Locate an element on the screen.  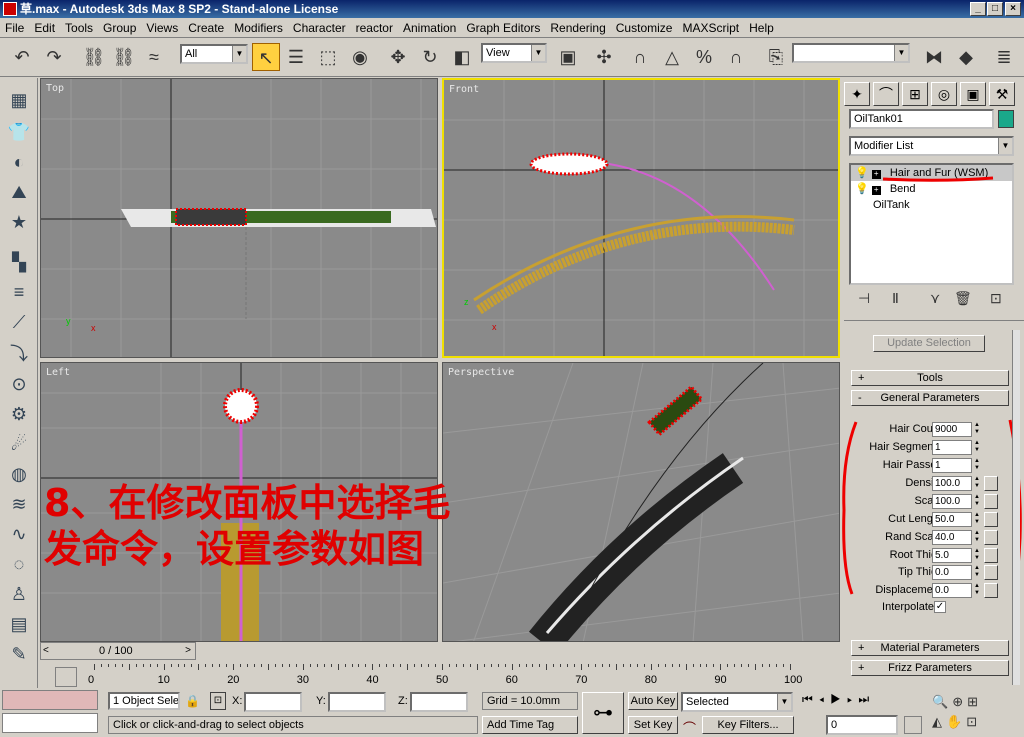
maximize-viewport-icon: ⊡ is located at coordinates (973, 721).